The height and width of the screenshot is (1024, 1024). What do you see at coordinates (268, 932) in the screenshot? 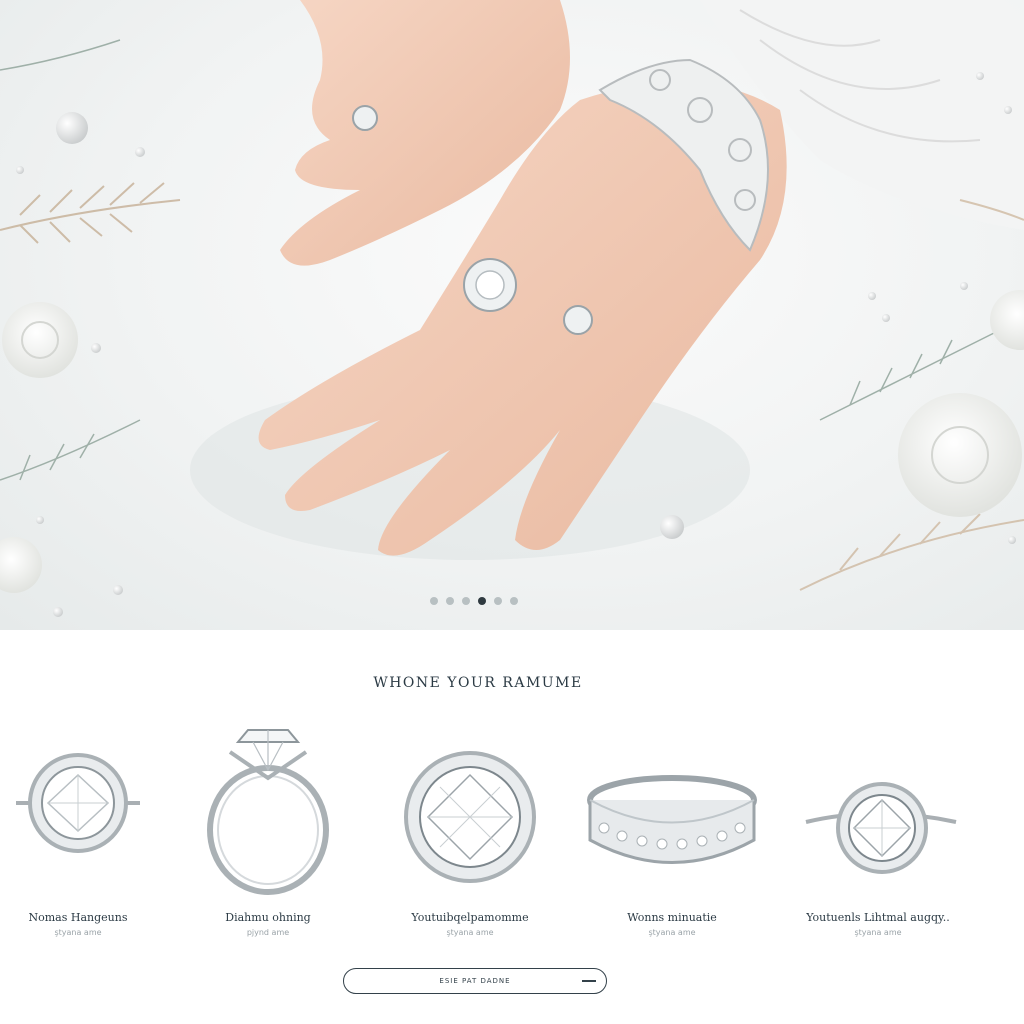
I see `product-subtitle: pjynd ame` at bounding box center [268, 932].